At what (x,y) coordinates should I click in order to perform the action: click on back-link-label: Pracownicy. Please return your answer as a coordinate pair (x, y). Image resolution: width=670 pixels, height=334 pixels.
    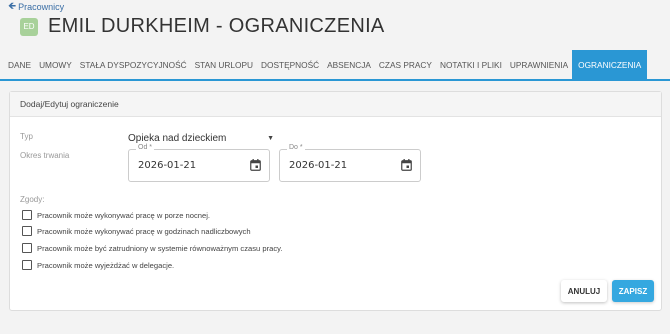
    Looking at the image, I should click on (41, 7).